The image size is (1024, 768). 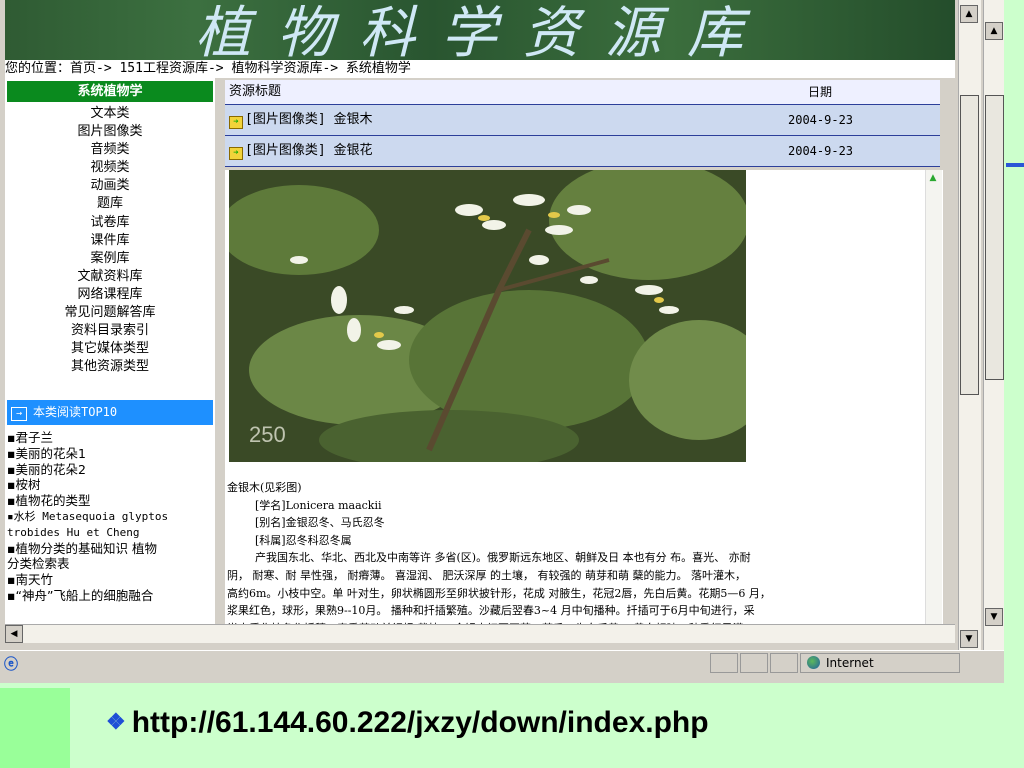 I want to click on site-banner: 植物科学资源库, so click(x=480, y=30).